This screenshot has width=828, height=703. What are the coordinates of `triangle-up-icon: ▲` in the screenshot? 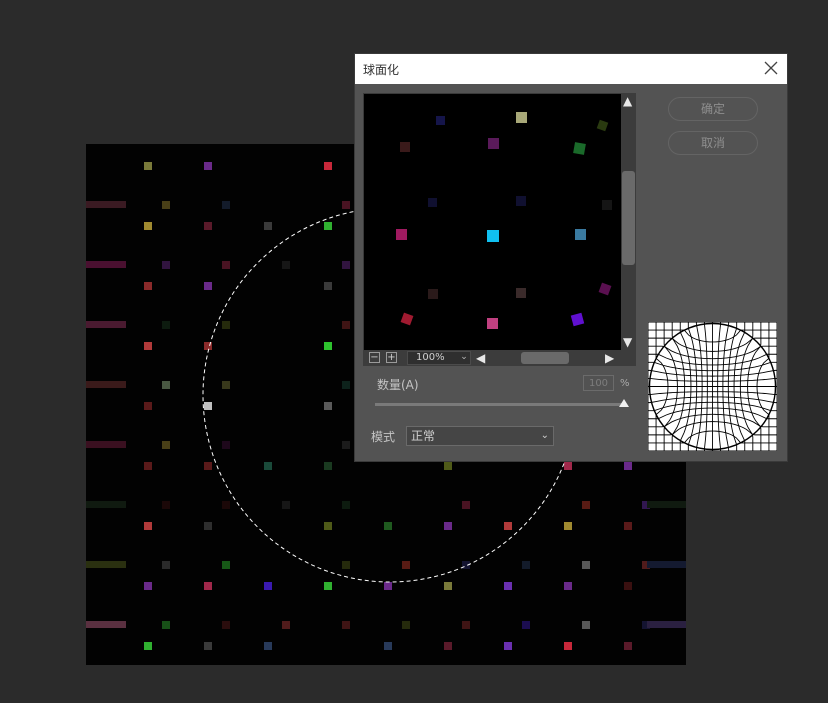 It's located at (627, 101).